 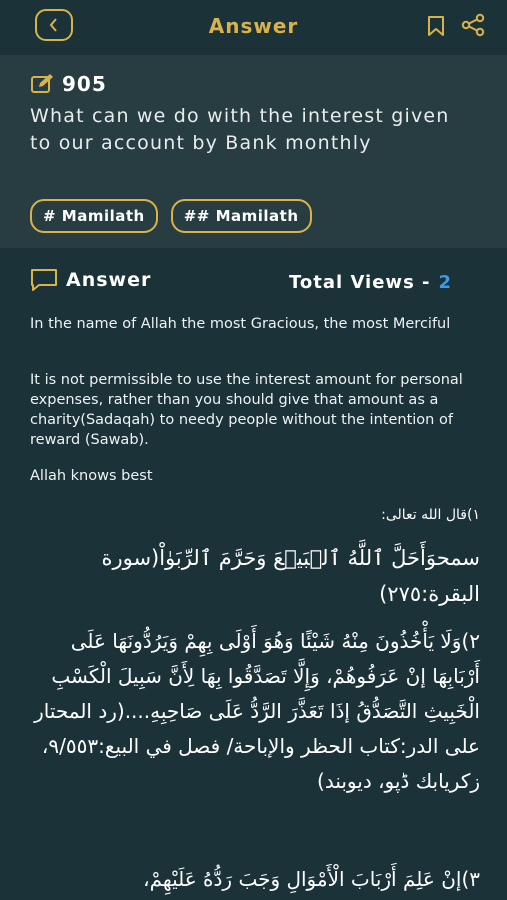 What do you see at coordinates (91, 476) in the screenshot?
I see `answer-closing: Allah knows best` at bounding box center [91, 476].